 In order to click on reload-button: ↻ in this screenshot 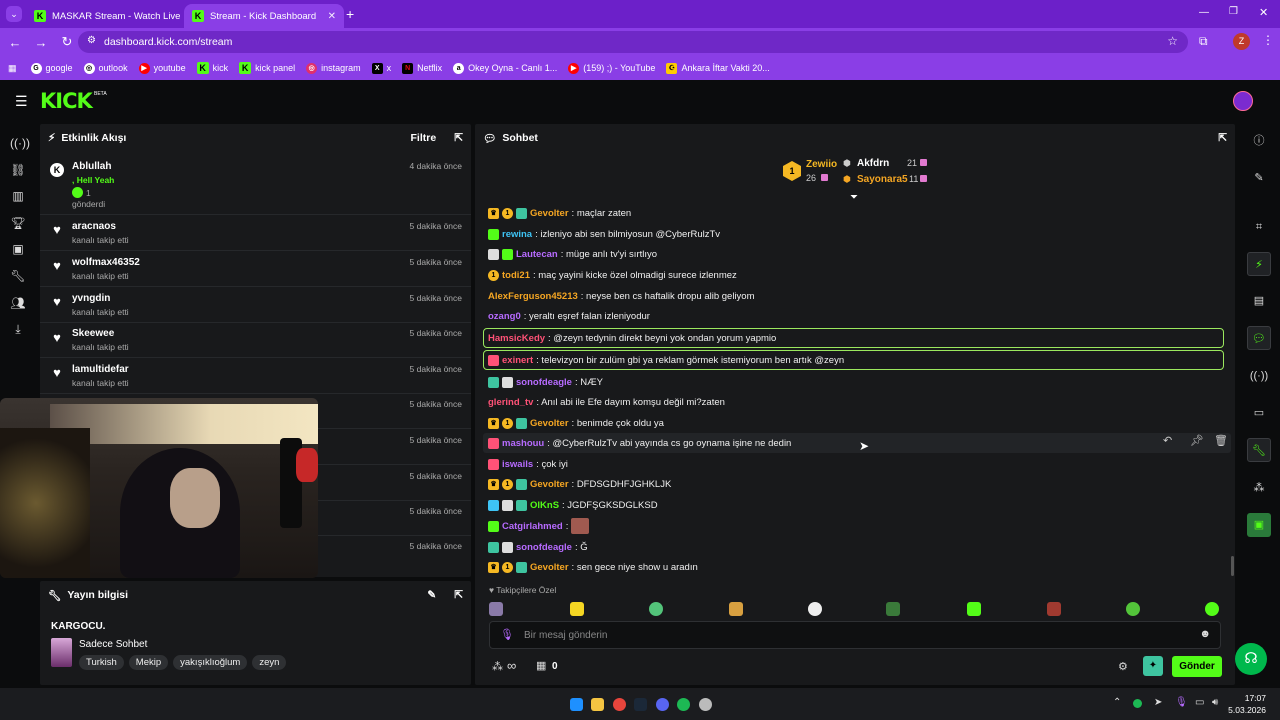, I will do `click(67, 42)`.